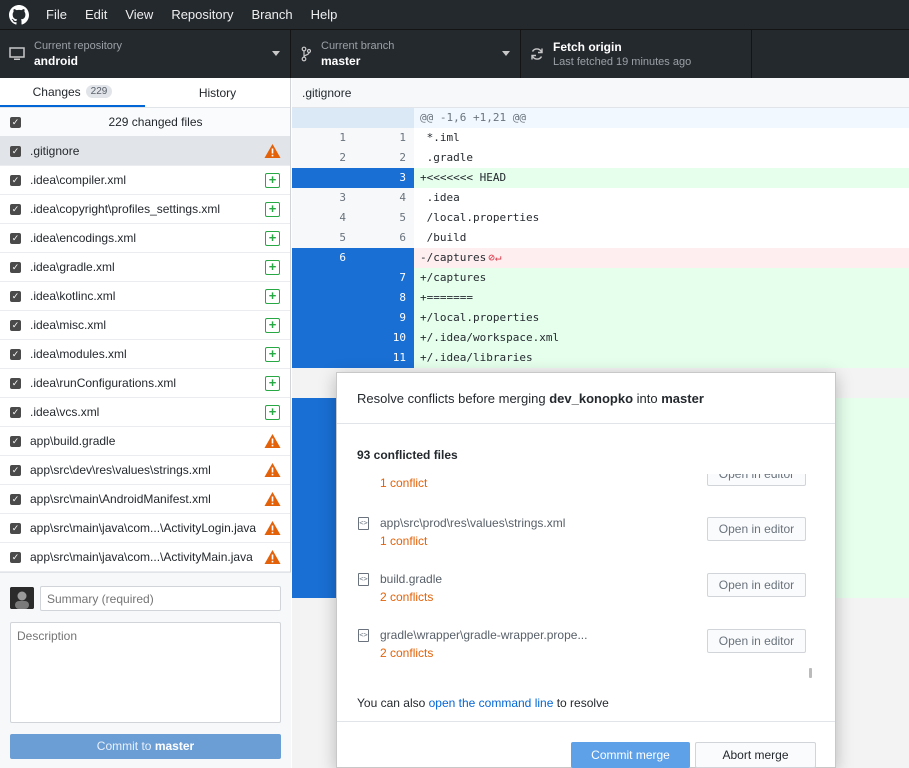  I want to click on menu-file: File, so click(56, 14).